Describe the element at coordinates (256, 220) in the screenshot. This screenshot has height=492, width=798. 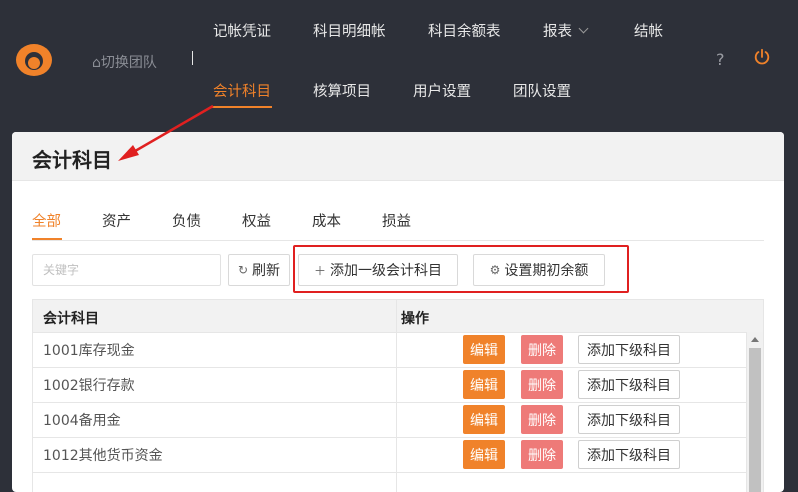
I see `tab-equity: 权益` at that location.